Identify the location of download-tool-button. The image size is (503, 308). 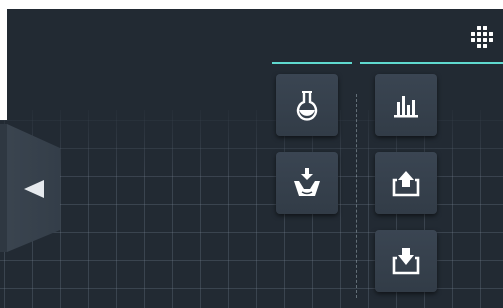
(406, 261).